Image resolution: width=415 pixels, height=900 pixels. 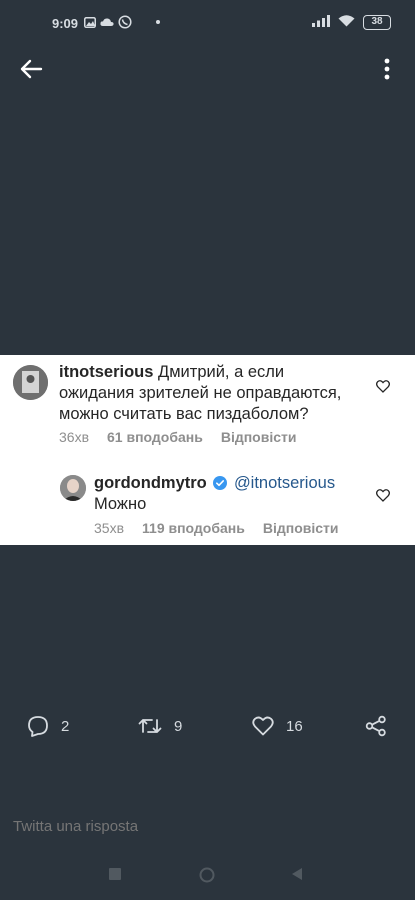 I want to click on cloud-icon, so click(x=107, y=22).